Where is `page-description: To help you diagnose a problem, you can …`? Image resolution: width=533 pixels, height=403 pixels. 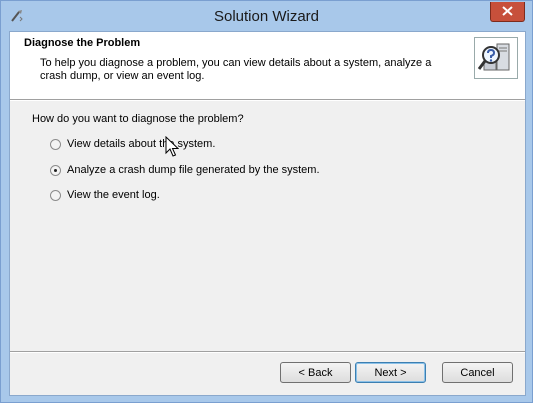
page-description: To help you diagnose a problem, you can … is located at coordinates (236, 69).